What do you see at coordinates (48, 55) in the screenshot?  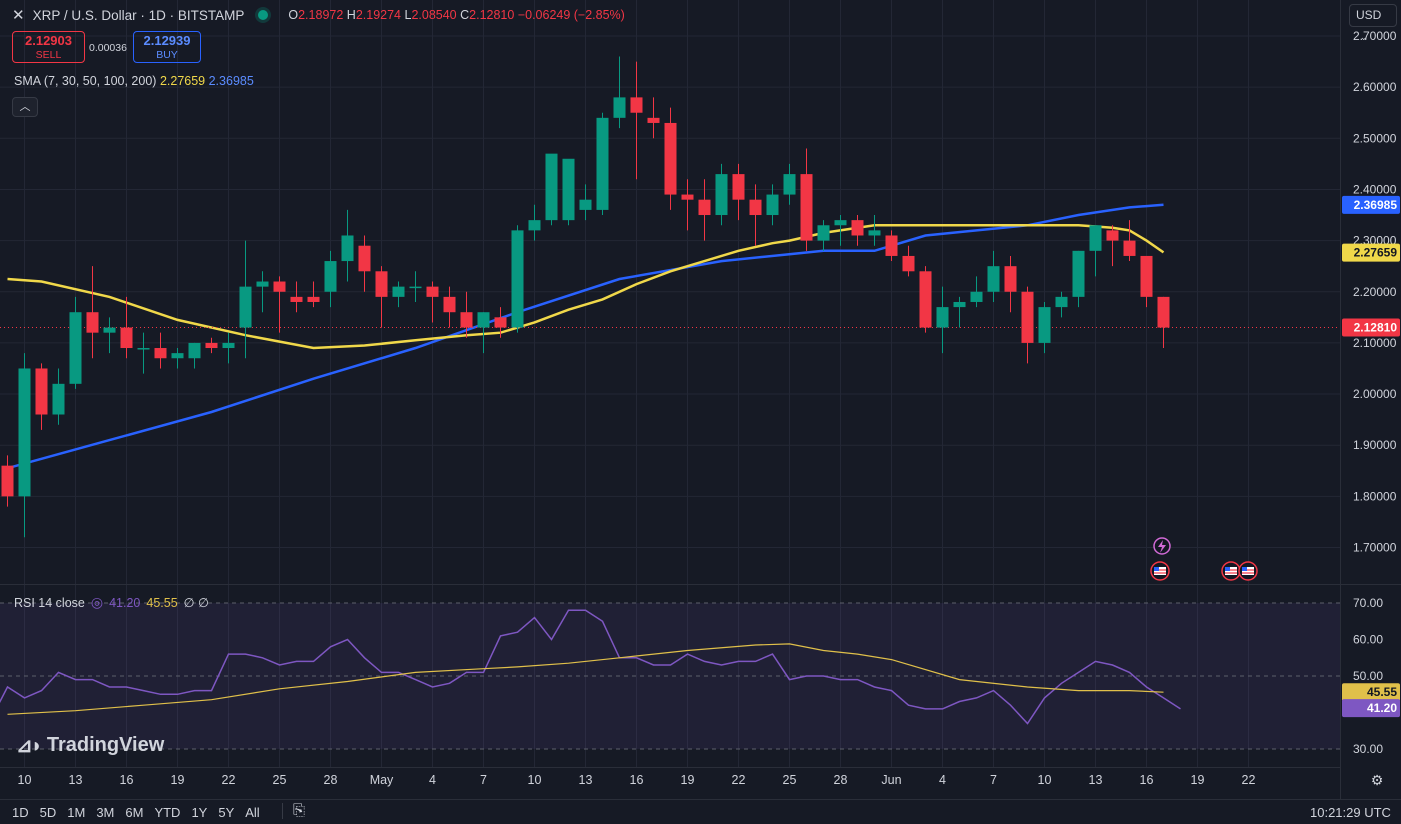 I see `sell-label: SELL` at bounding box center [48, 55].